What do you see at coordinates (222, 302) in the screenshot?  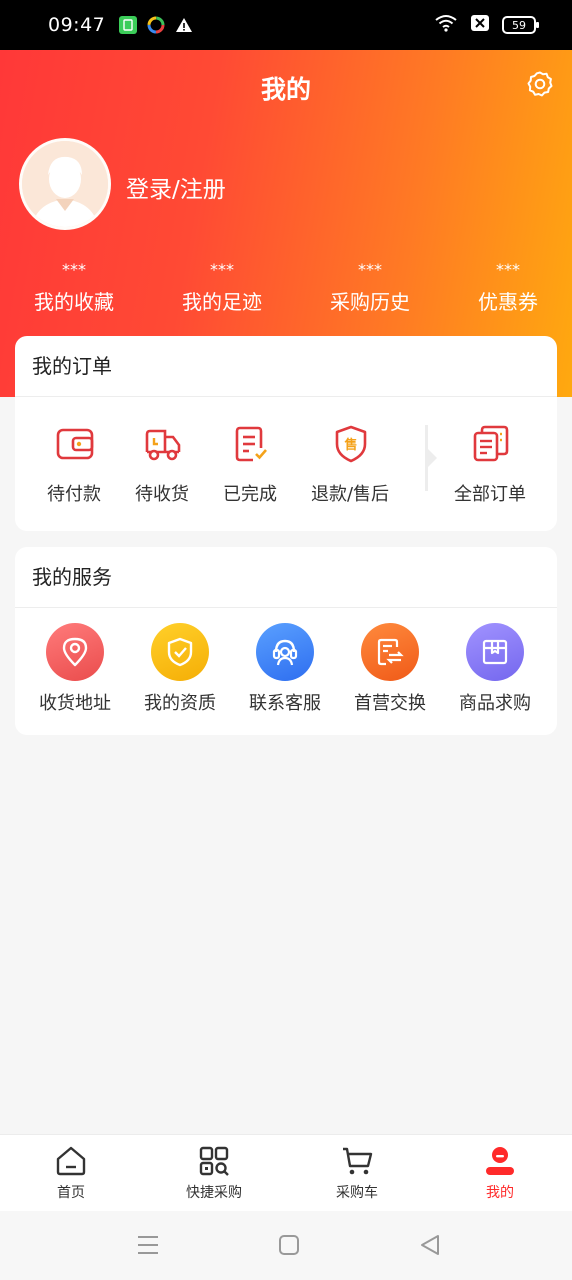 I see `stat-label: 我的足迹` at bounding box center [222, 302].